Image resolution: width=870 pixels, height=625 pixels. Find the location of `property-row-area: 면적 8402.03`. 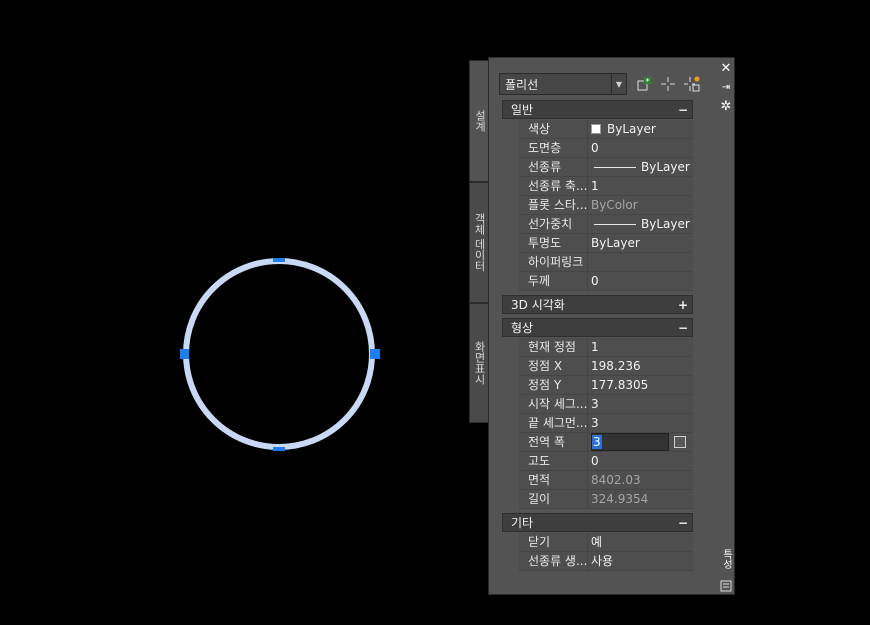

property-row-area: 면적 8402.03 is located at coordinates (597, 480).